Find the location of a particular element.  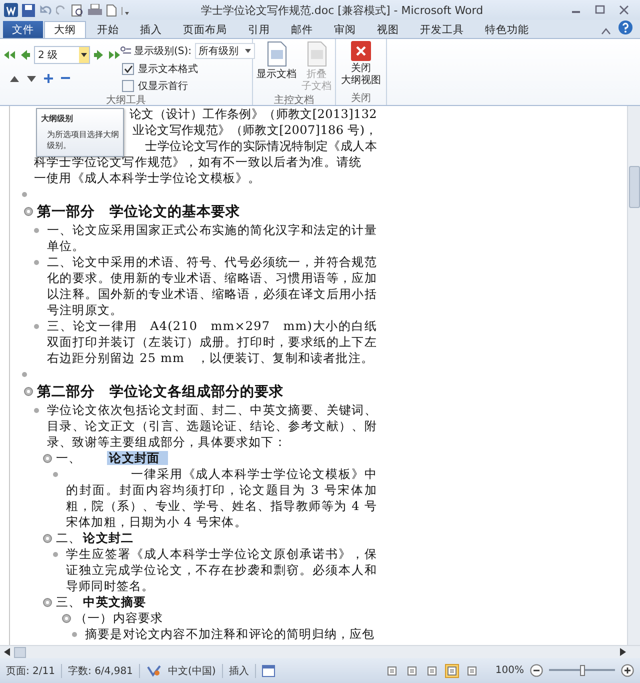

ribbon-button: 显示文档 is located at coordinates (277, 67).